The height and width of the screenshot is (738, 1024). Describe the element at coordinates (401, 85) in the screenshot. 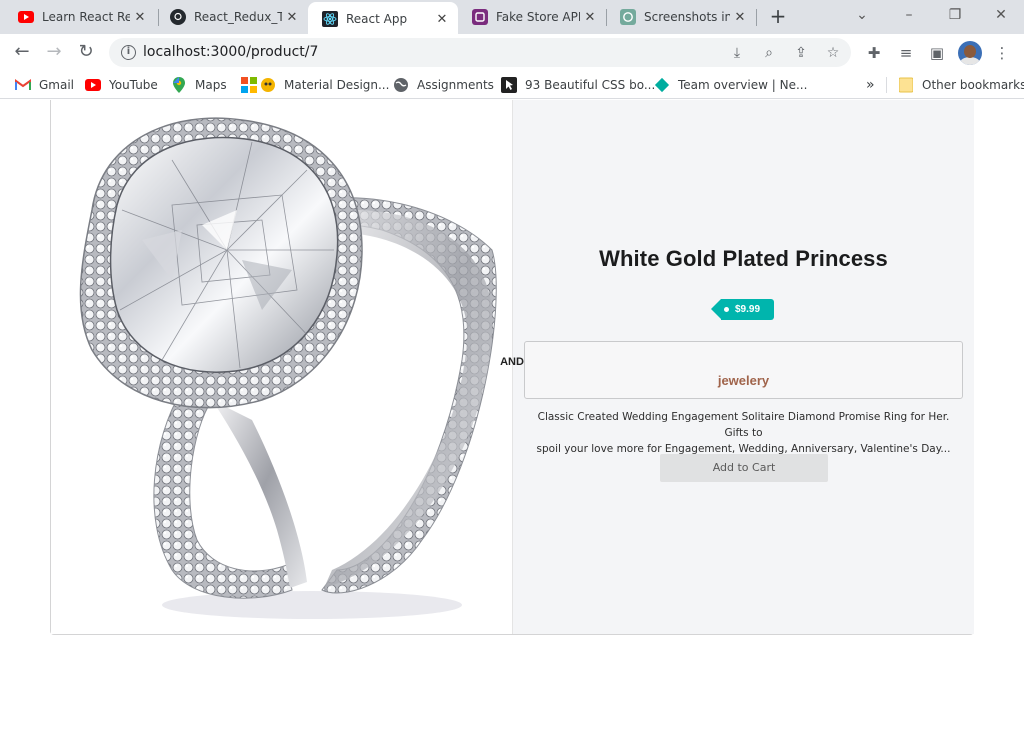

I see `globe-icon` at that location.